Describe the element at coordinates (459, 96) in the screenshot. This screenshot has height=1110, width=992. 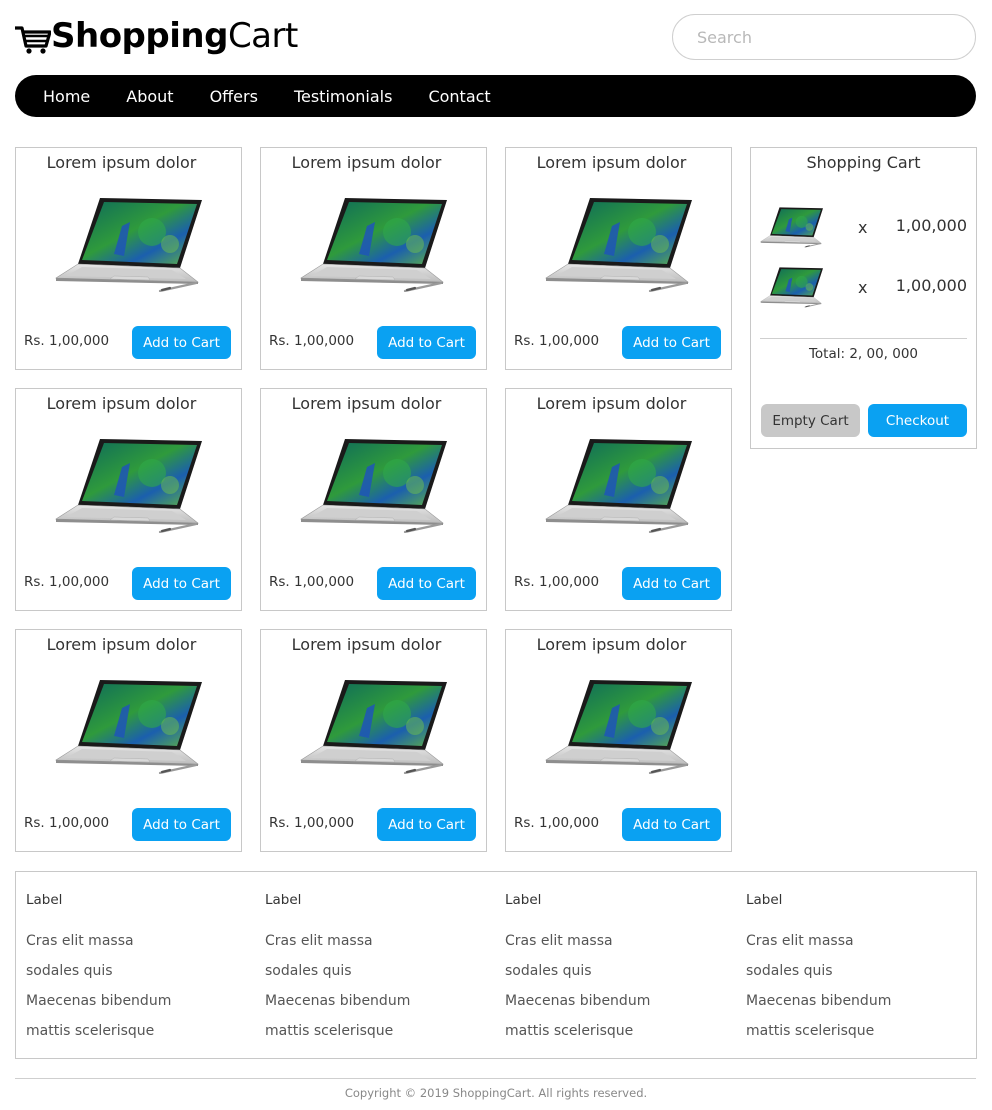
I see `nav-item-contact: Contact` at that location.